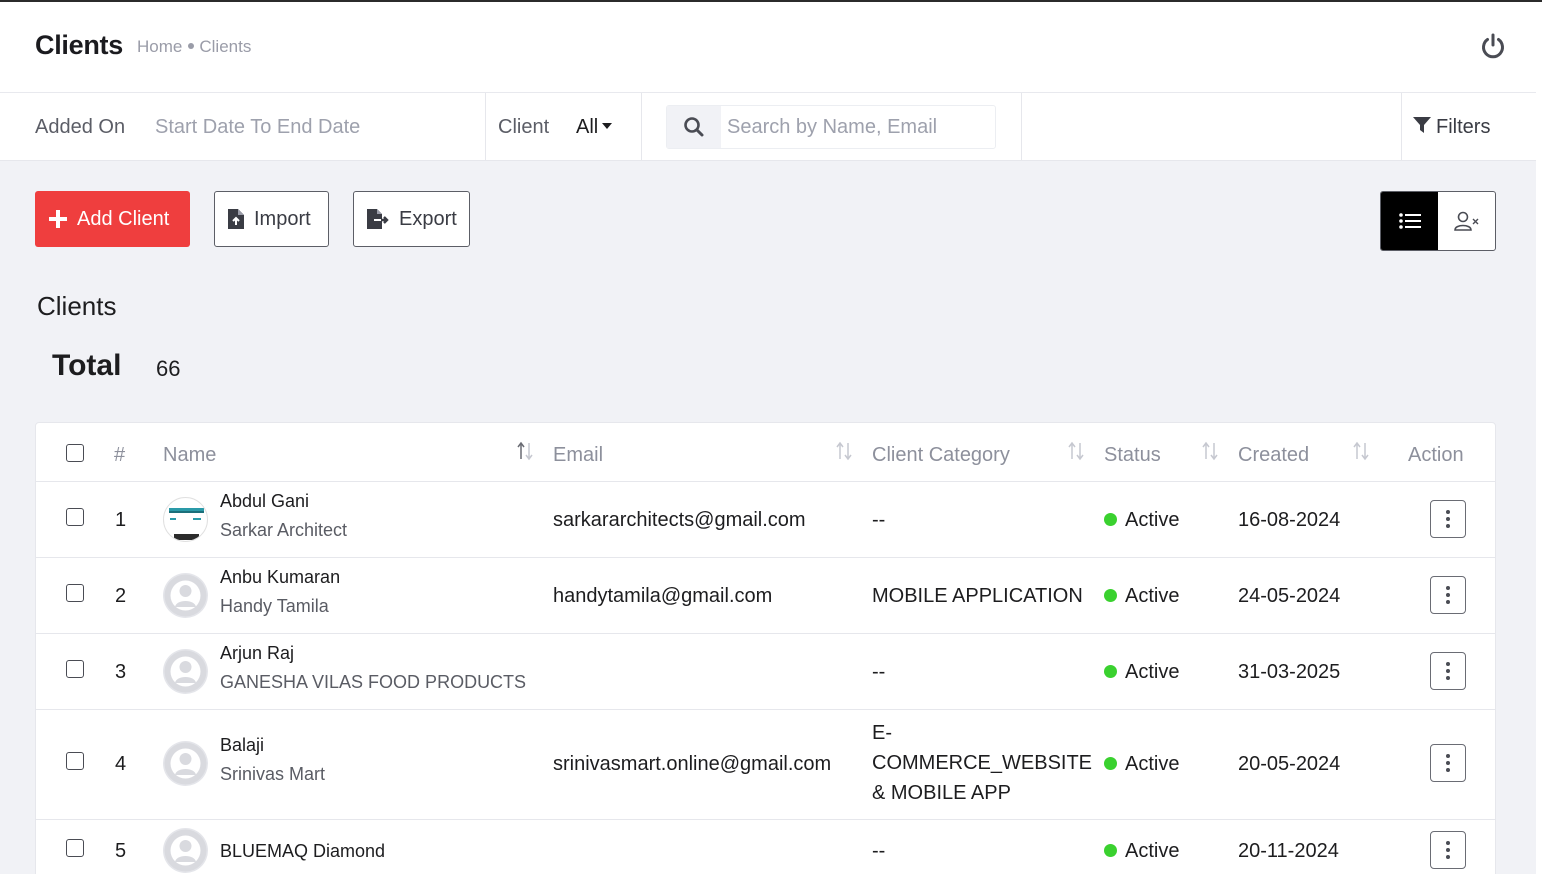 The image size is (1542, 874). Describe the element at coordinates (768, 47) in the screenshot. I see `top-header: Clients Home Clients` at that location.